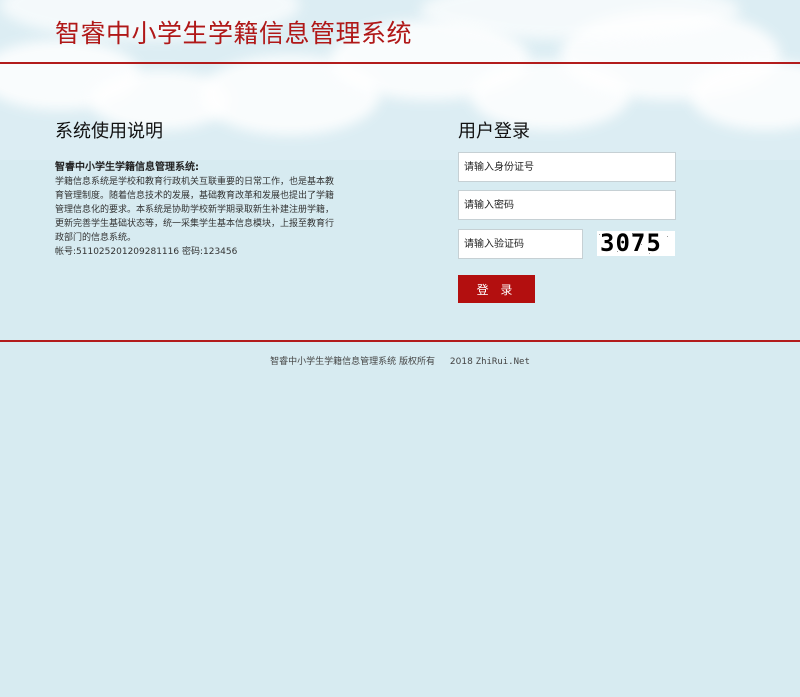 This screenshot has width=800, height=697. What do you see at coordinates (567, 205) in the screenshot?
I see `password-input` at bounding box center [567, 205].